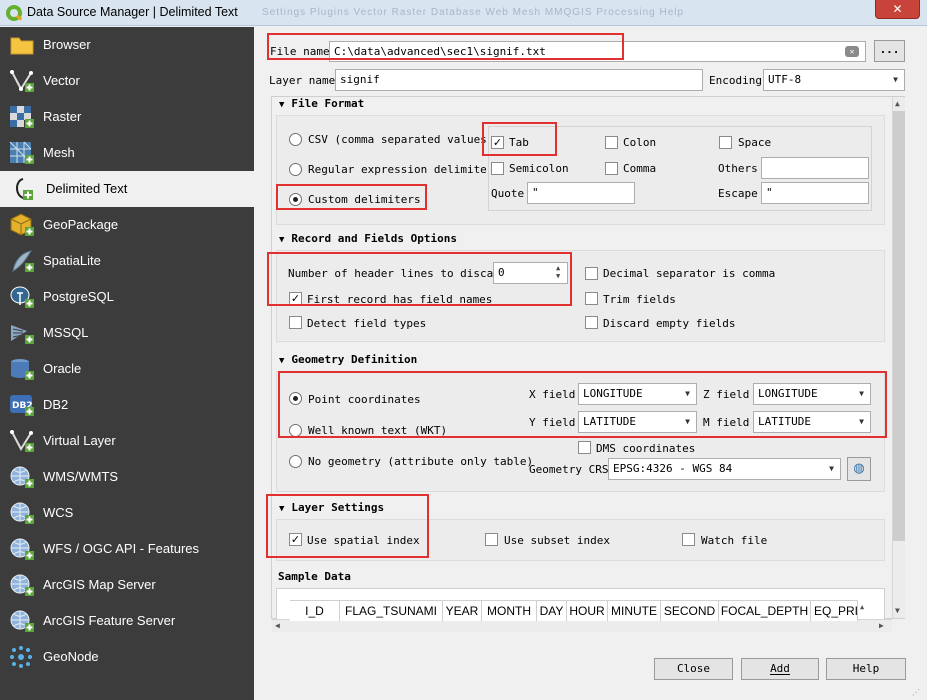 This screenshot has height=700, width=927. I want to click on file-format-section-title: ▼ File Format, so click(321, 103).